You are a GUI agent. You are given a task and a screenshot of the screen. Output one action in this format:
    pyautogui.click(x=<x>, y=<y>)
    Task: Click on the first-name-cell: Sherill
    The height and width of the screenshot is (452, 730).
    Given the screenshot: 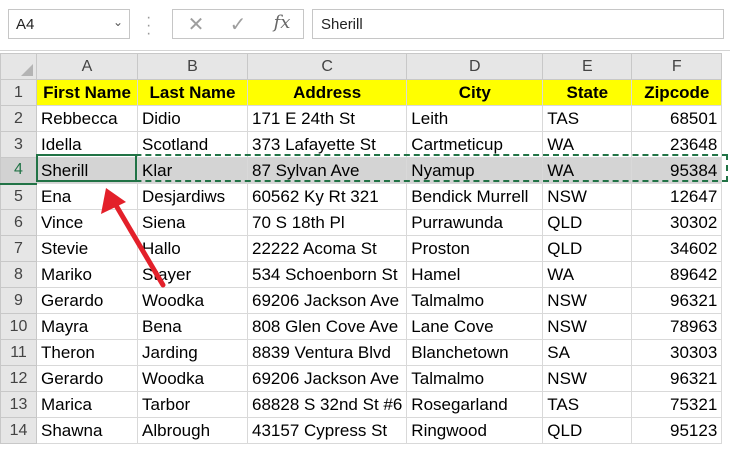 What is the action you would take?
    pyautogui.click(x=87, y=170)
    